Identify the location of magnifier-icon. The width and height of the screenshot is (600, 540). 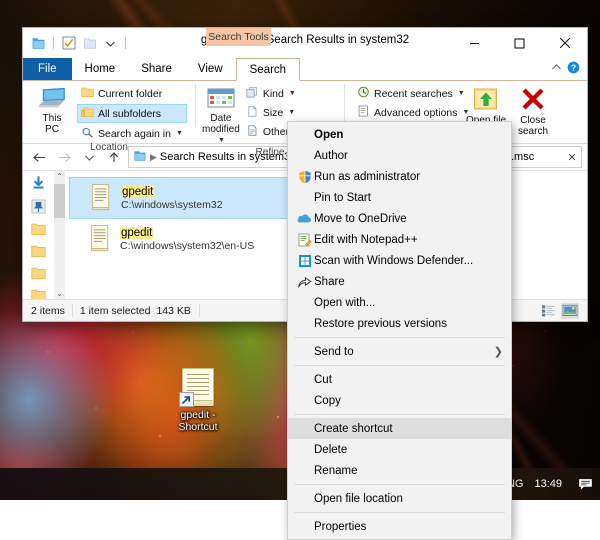
(87, 134).